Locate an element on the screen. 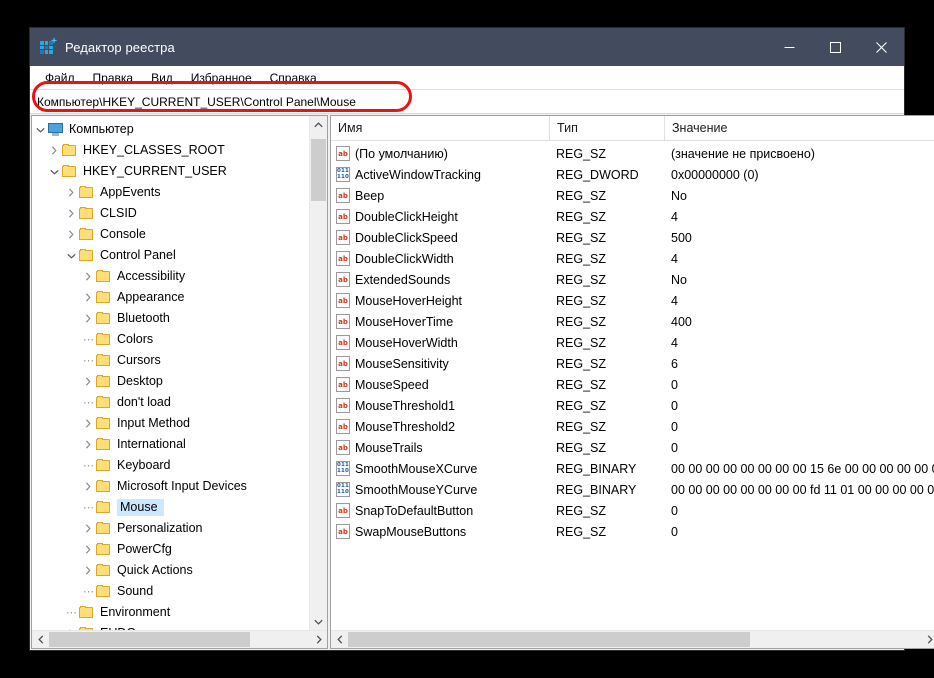 The height and width of the screenshot is (678, 934). registry-editor-icon: + is located at coordinates (48, 46).